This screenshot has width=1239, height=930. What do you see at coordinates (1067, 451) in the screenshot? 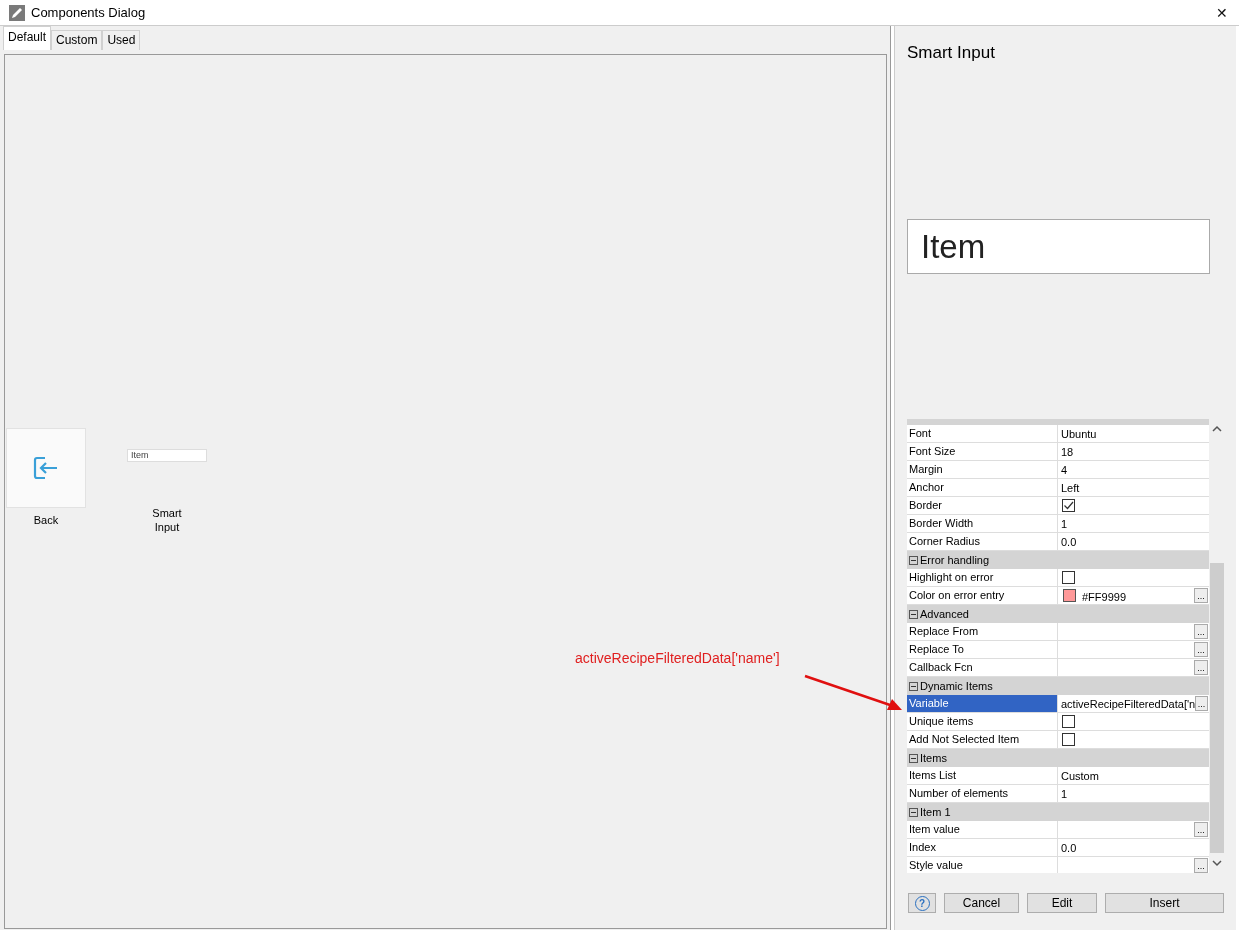
I see `property-value: 18` at bounding box center [1067, 451].